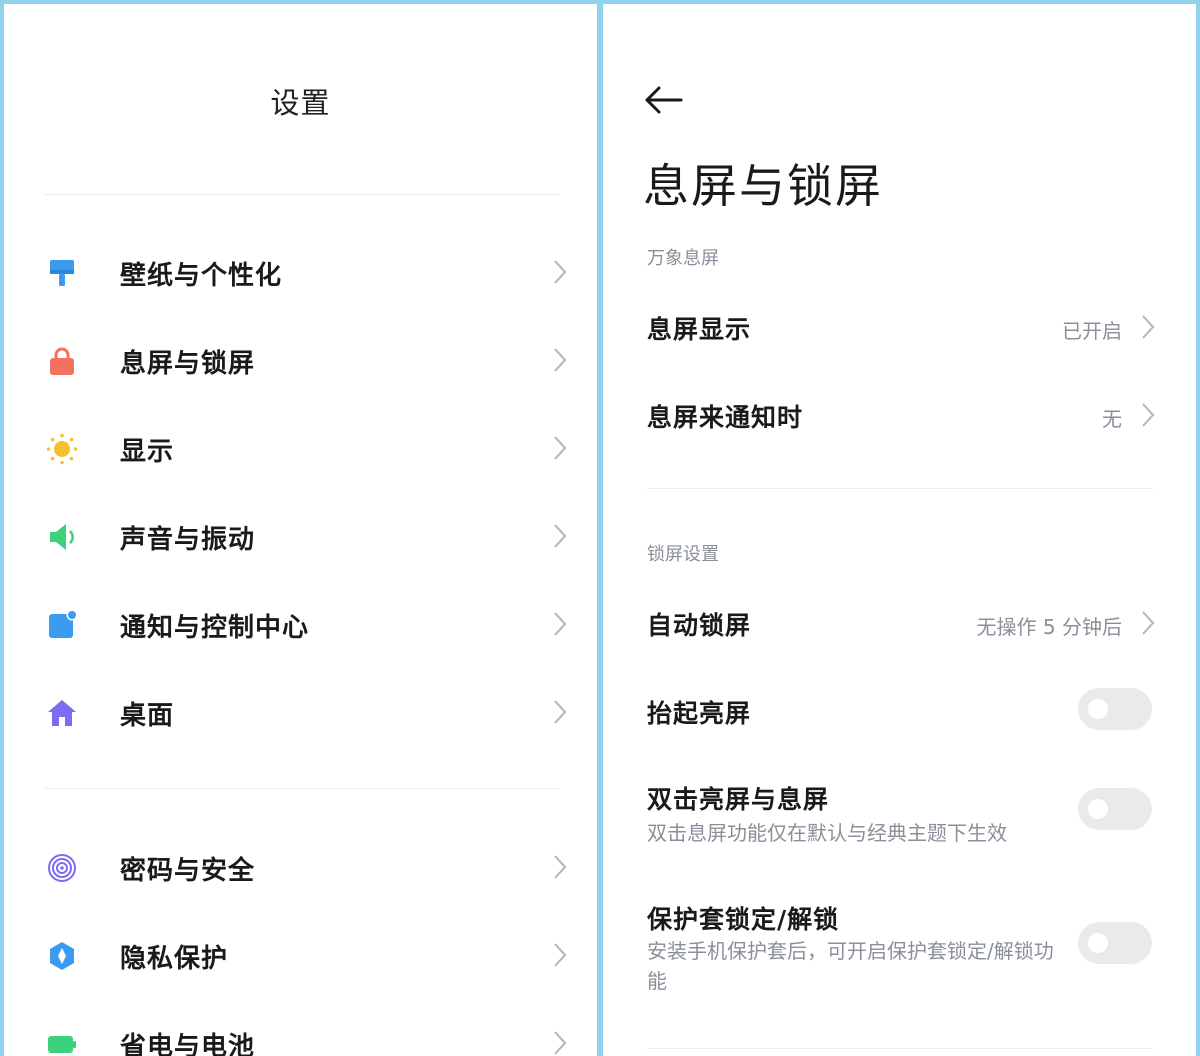 This screenshot has width=1200, height=1056. What do you see at coordinates (683, 258) in the screenshot?
I see `section-header-aod: 万象息屏` at bounding box center [683, 258].